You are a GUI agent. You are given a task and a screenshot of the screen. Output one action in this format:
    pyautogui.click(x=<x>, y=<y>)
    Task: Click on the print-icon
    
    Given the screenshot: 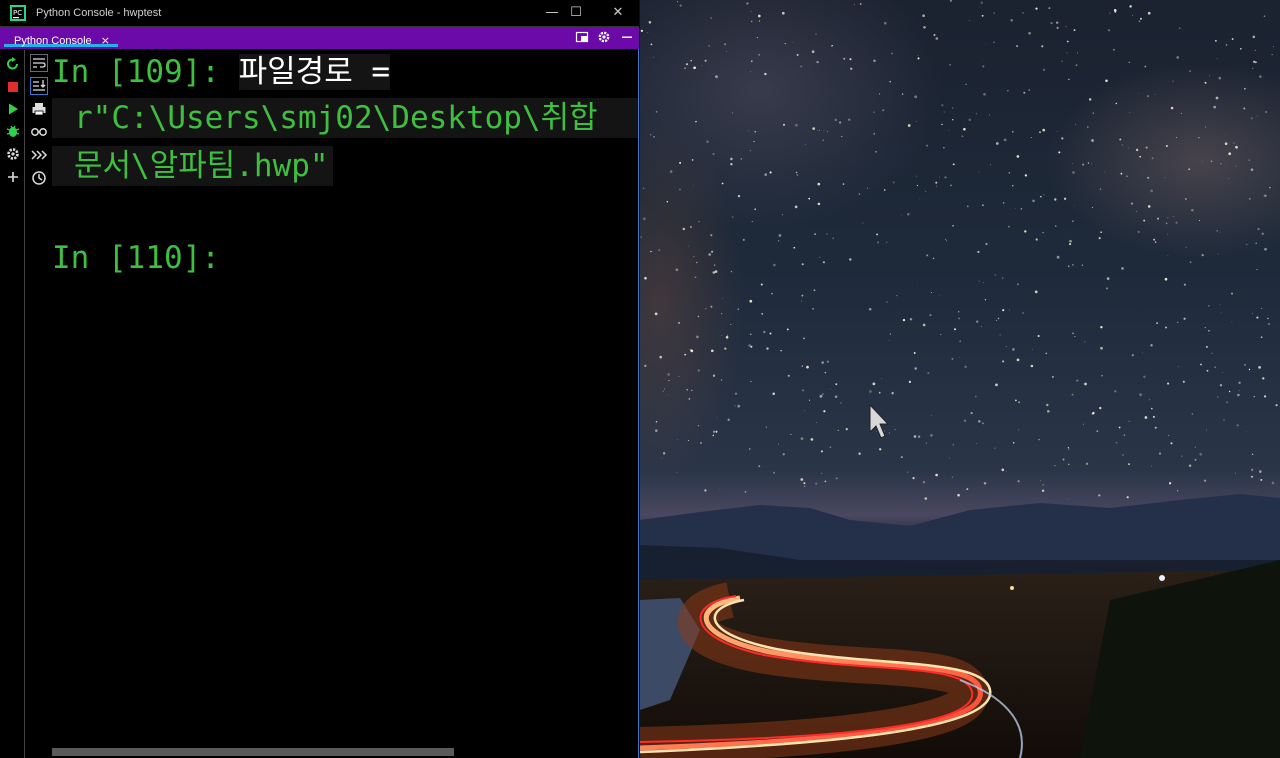 What is the action you would take?
    pyautogui.click(x=39, y=109)
    